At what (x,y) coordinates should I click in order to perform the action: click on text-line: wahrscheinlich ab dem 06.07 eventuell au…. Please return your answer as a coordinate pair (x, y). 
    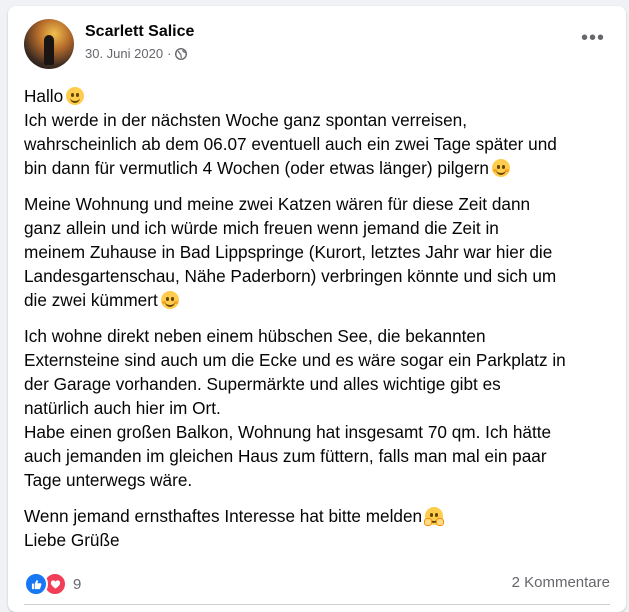
    Looking at the image, I should click on (290, 144).